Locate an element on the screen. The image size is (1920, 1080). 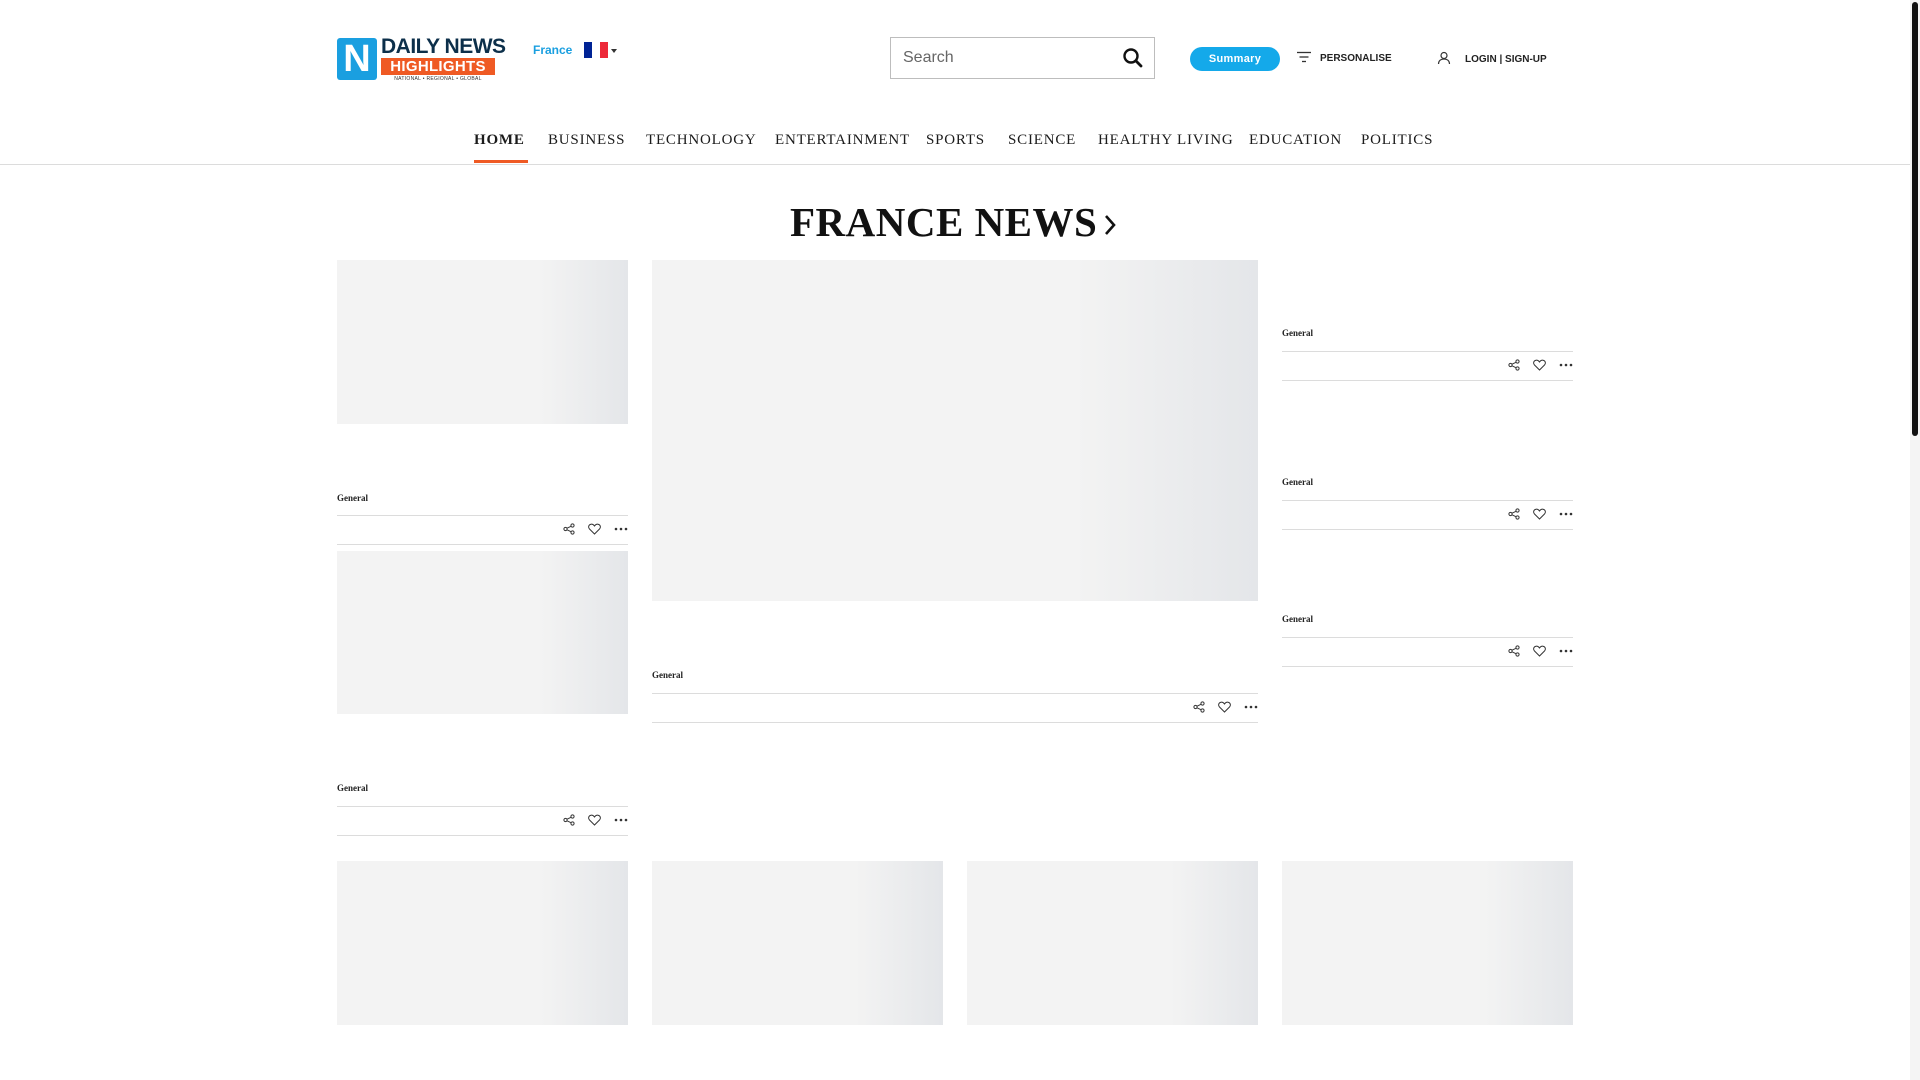
page-scrollbar is located at coordinates (1915, 540).